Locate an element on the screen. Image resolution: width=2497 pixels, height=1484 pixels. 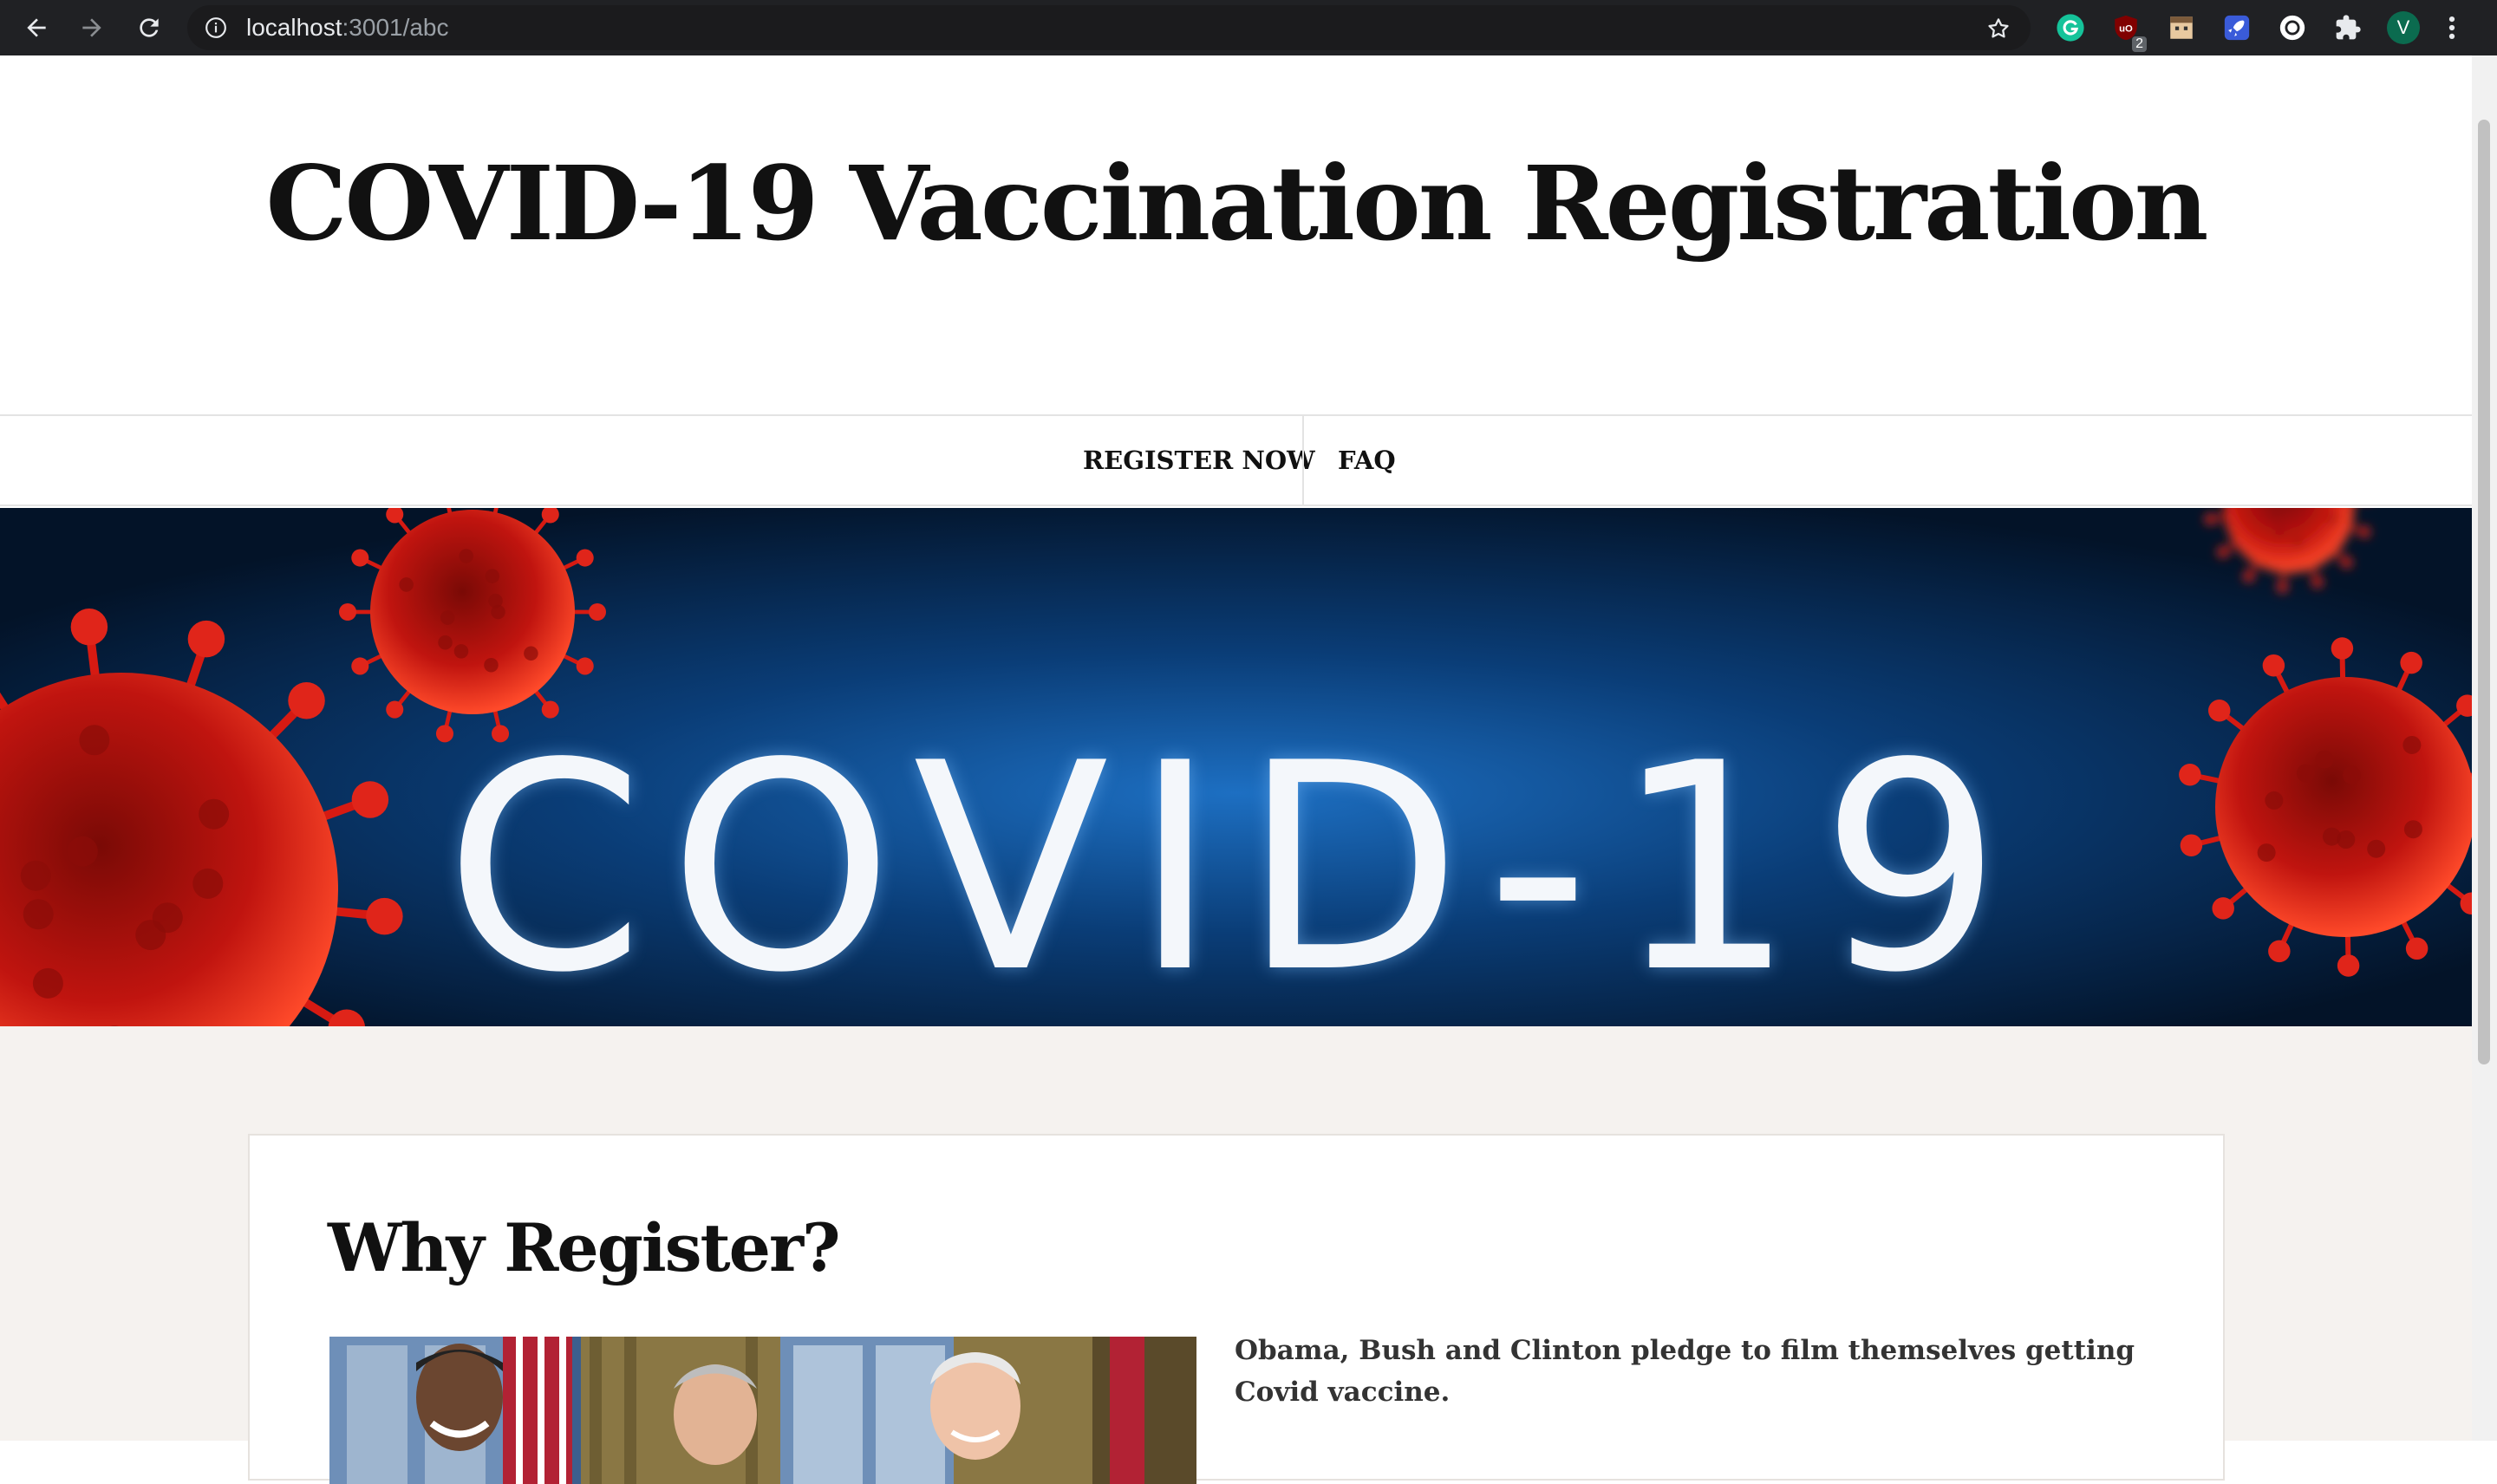
reload-icon is located at coordinates (149, 27).